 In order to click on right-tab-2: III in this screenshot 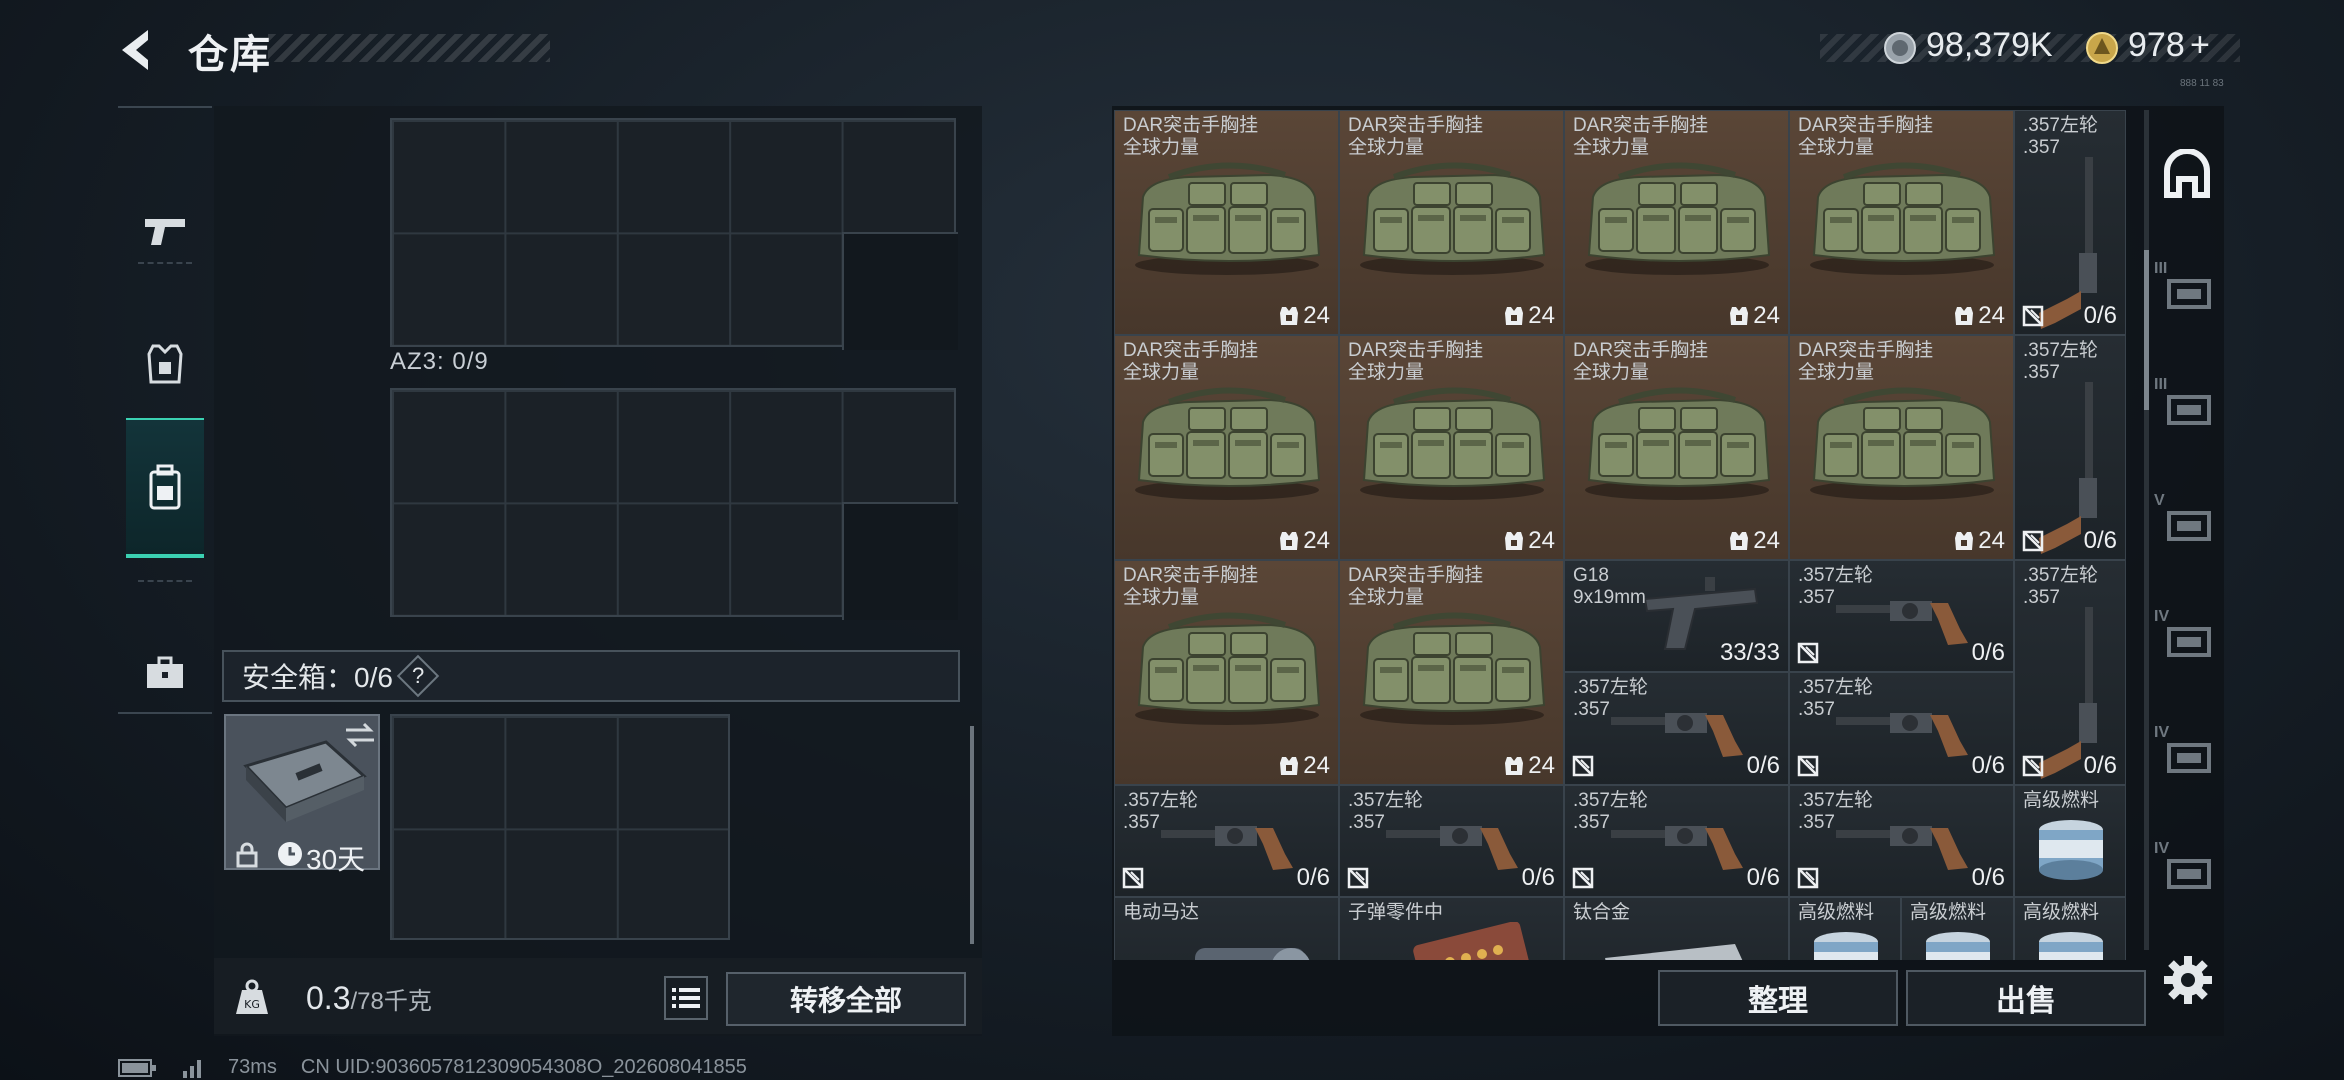, I will do `click(2187, 291)`.